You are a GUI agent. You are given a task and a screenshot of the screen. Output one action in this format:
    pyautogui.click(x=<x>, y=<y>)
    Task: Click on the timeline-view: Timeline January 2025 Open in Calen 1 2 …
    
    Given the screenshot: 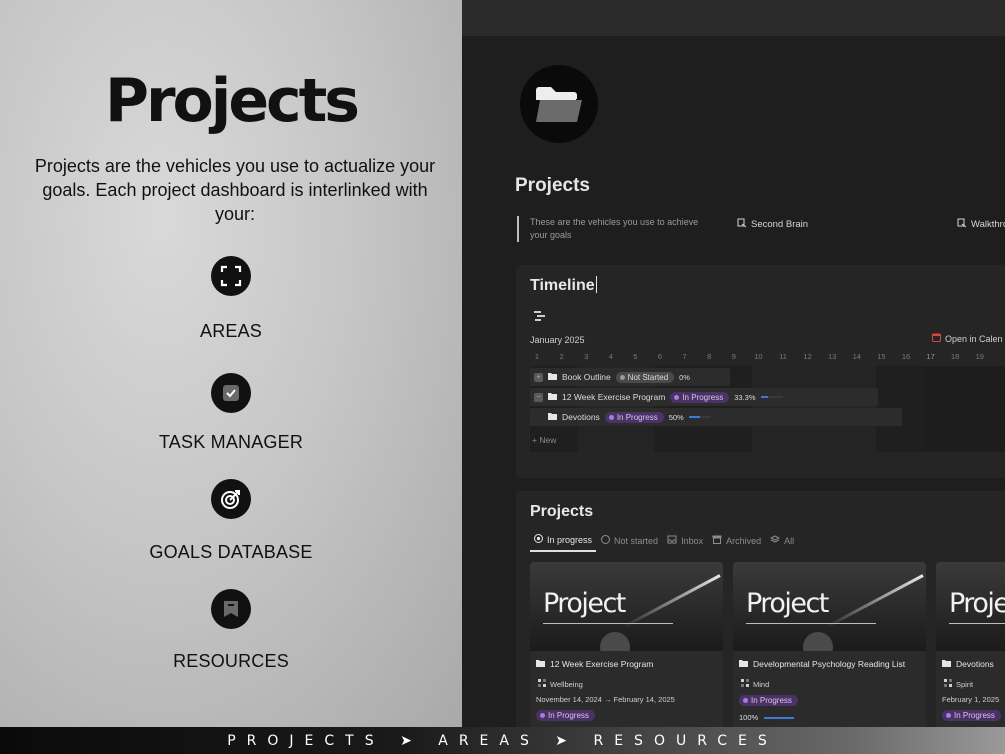 What is the action you would take?
    pyautogui.click(x=760, y=371)
    